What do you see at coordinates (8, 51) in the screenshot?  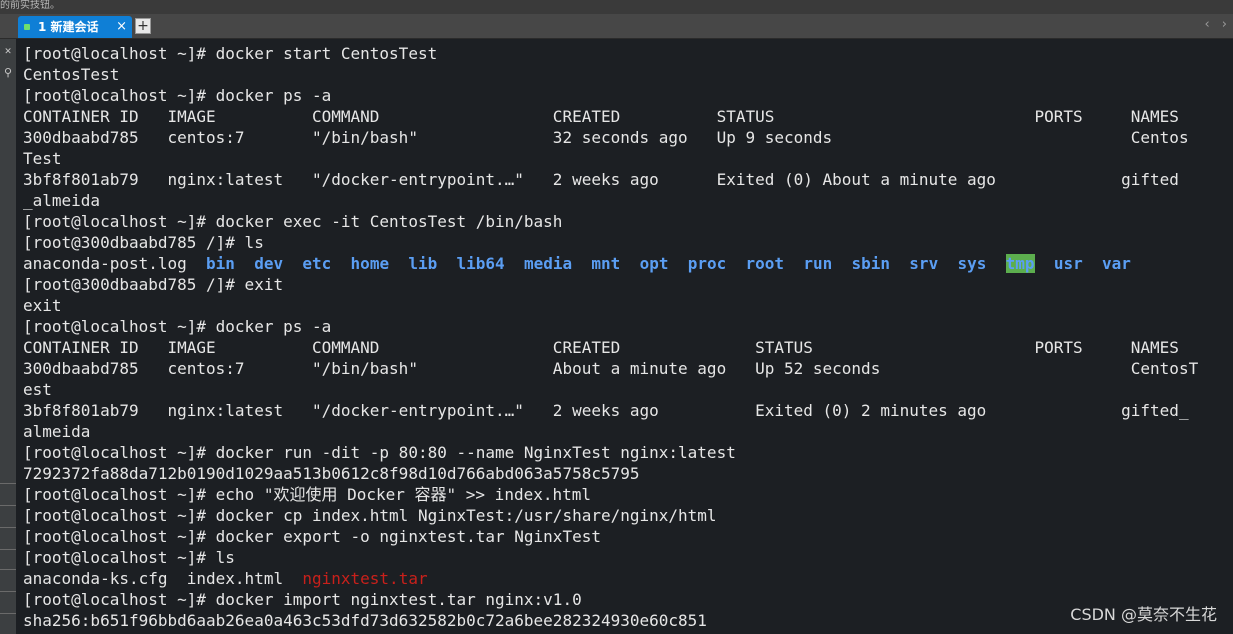 I see `close-icon: ✕` at bounding box center [8, 51].